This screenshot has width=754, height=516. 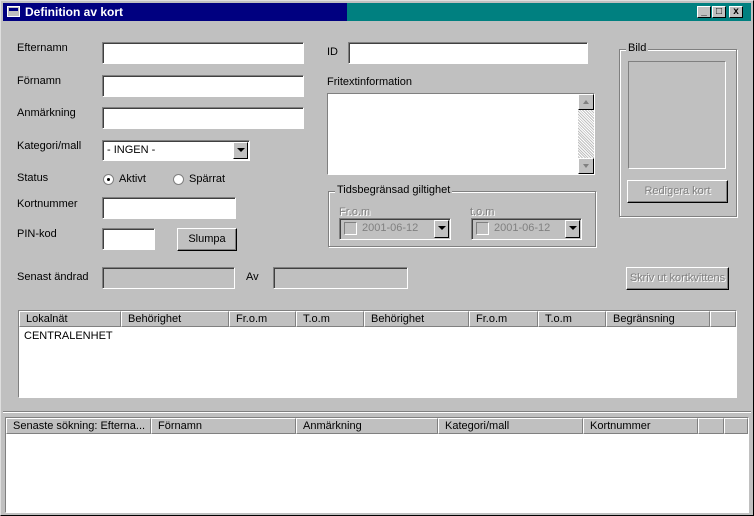 I want to click on senast-andrad-field, so click(x=168, y=278).